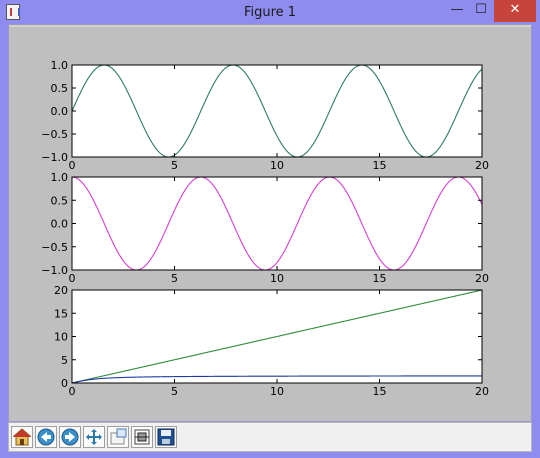  What do you see at coordinates (277, 391) in the screenshot?
I see `x-tick-label-3-2: 10` at bounding box center [277, 391].